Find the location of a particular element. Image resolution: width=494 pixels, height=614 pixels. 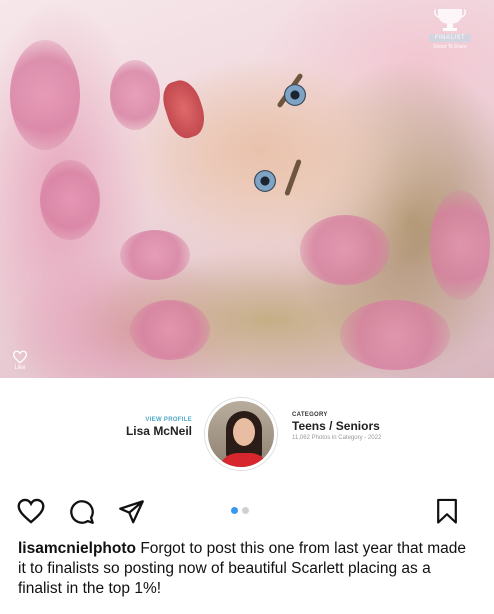

bookmark-icon is located at coordinates (447, 511).